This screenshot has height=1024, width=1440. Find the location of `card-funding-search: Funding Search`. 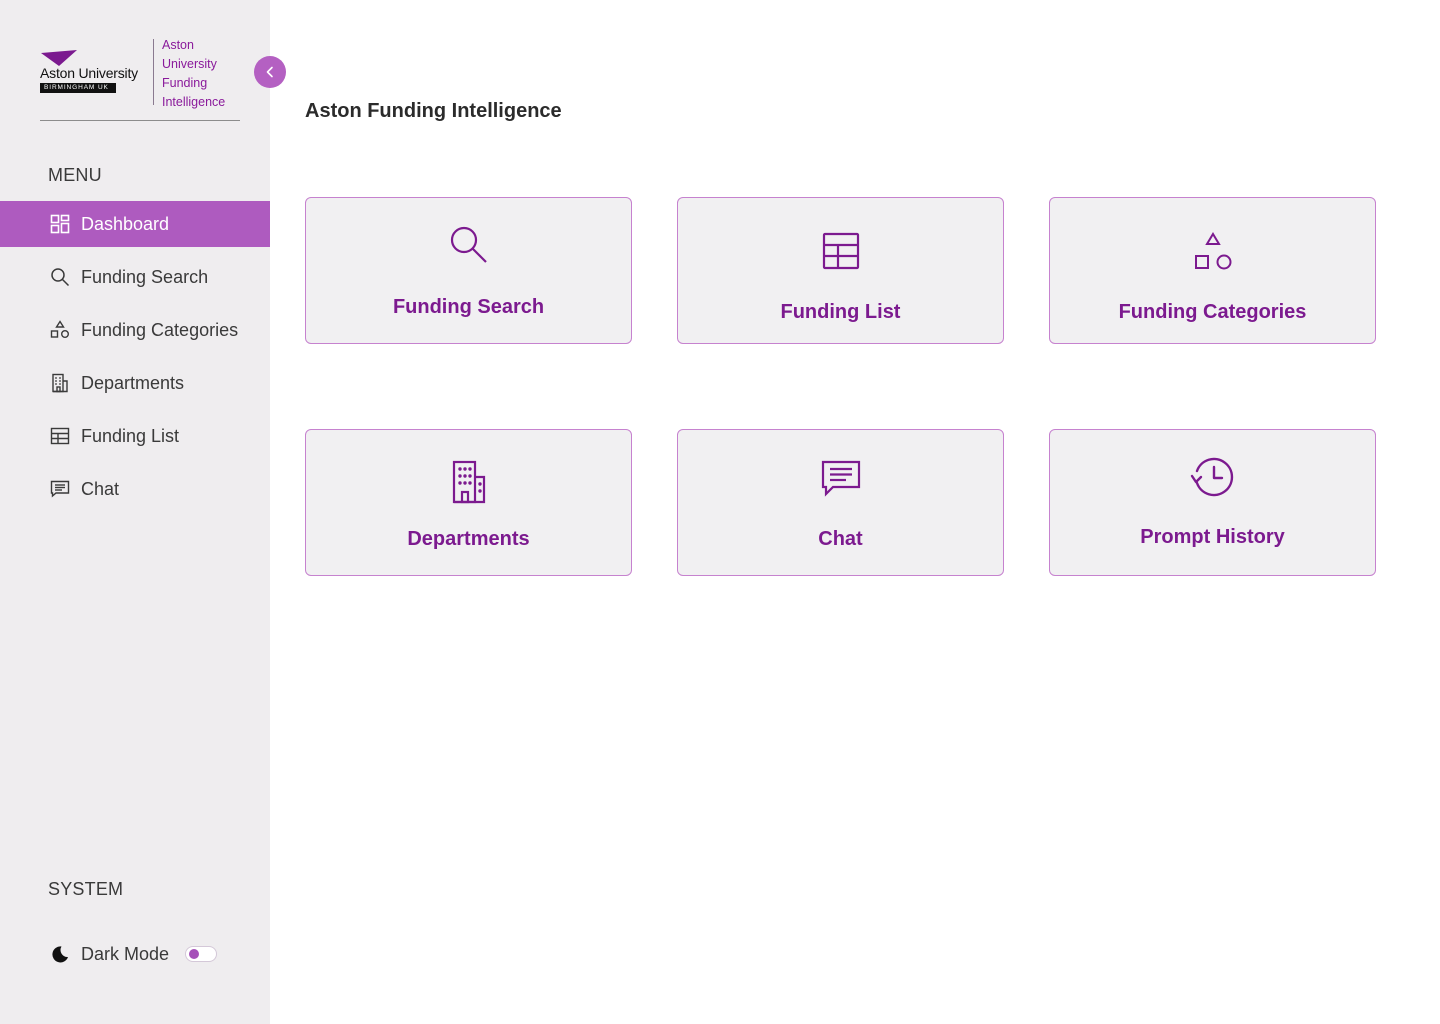

card-funding-search: Funding Search is located at coordinates (468, 270).